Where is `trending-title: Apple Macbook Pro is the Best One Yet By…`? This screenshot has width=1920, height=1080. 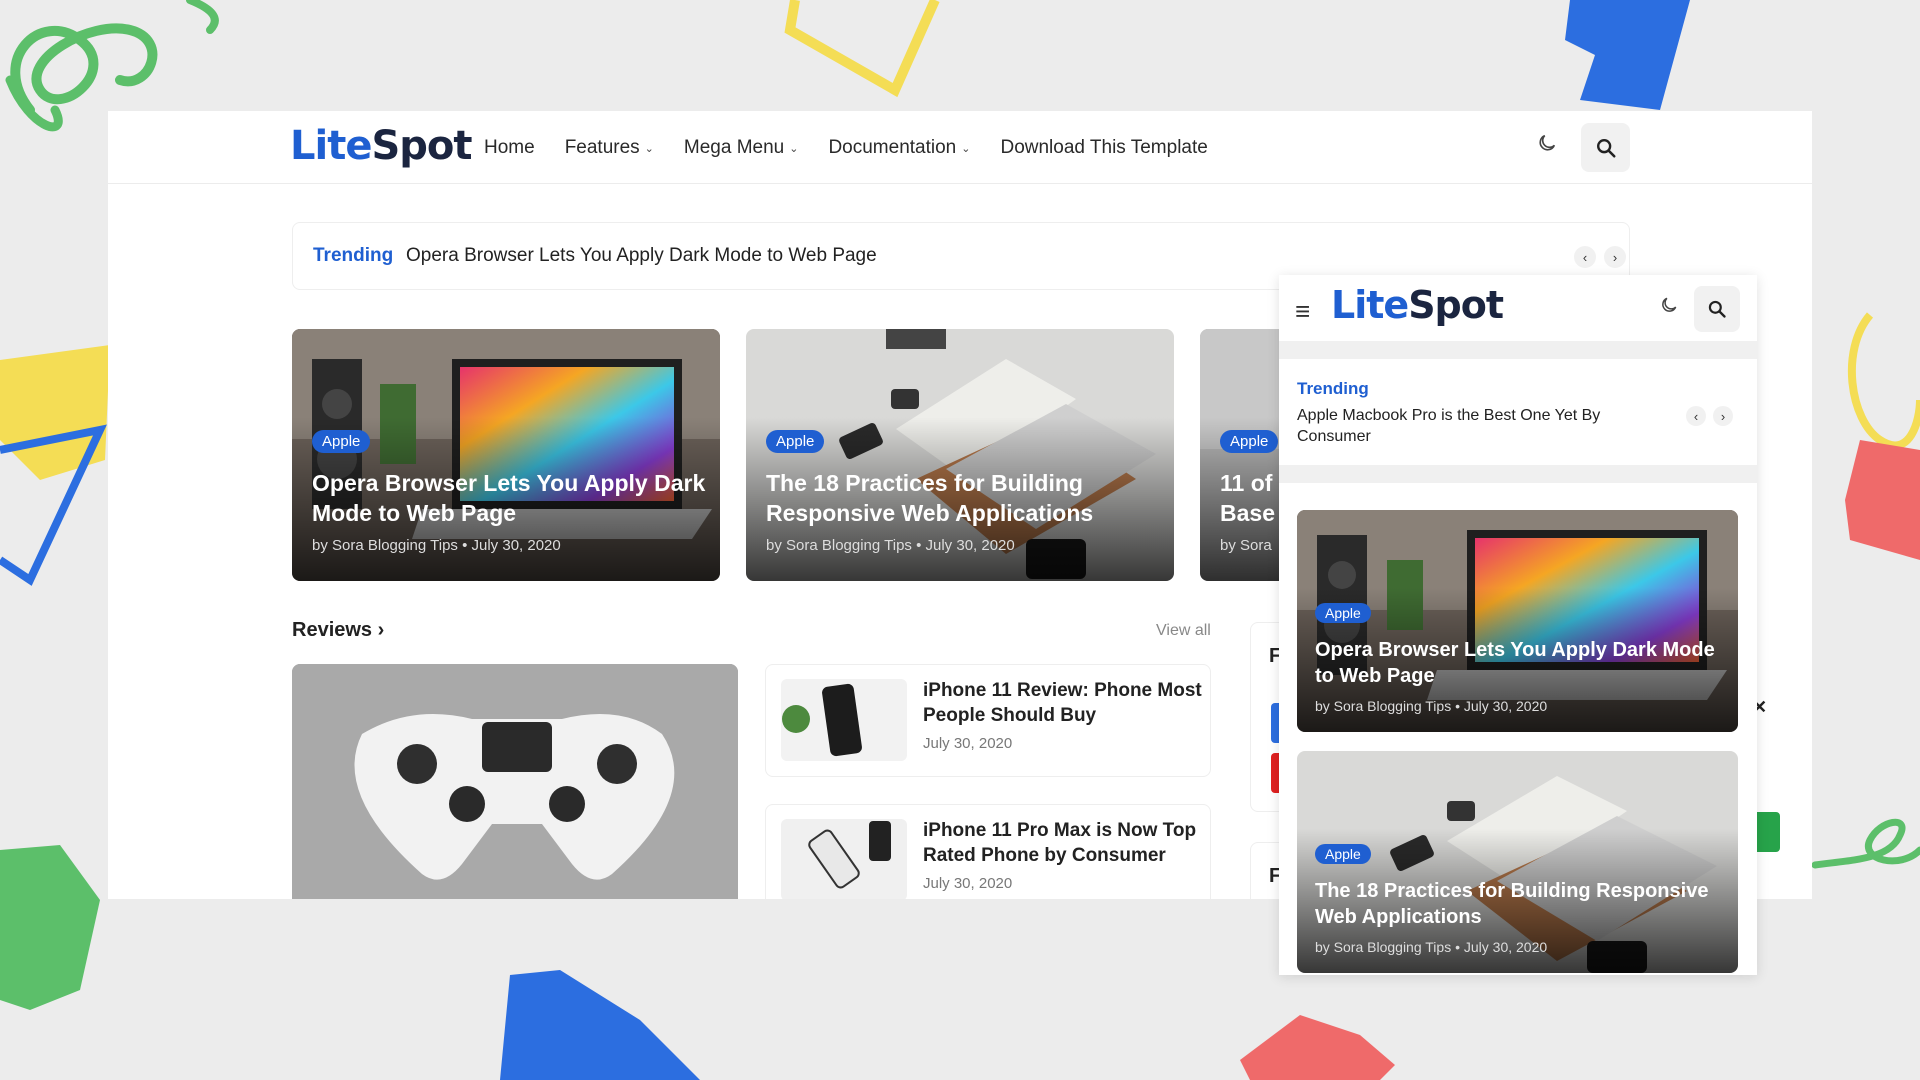
trending-title: Apple Macbook Pro is the Best One Yet By… is located at coordinates (1477, 427).